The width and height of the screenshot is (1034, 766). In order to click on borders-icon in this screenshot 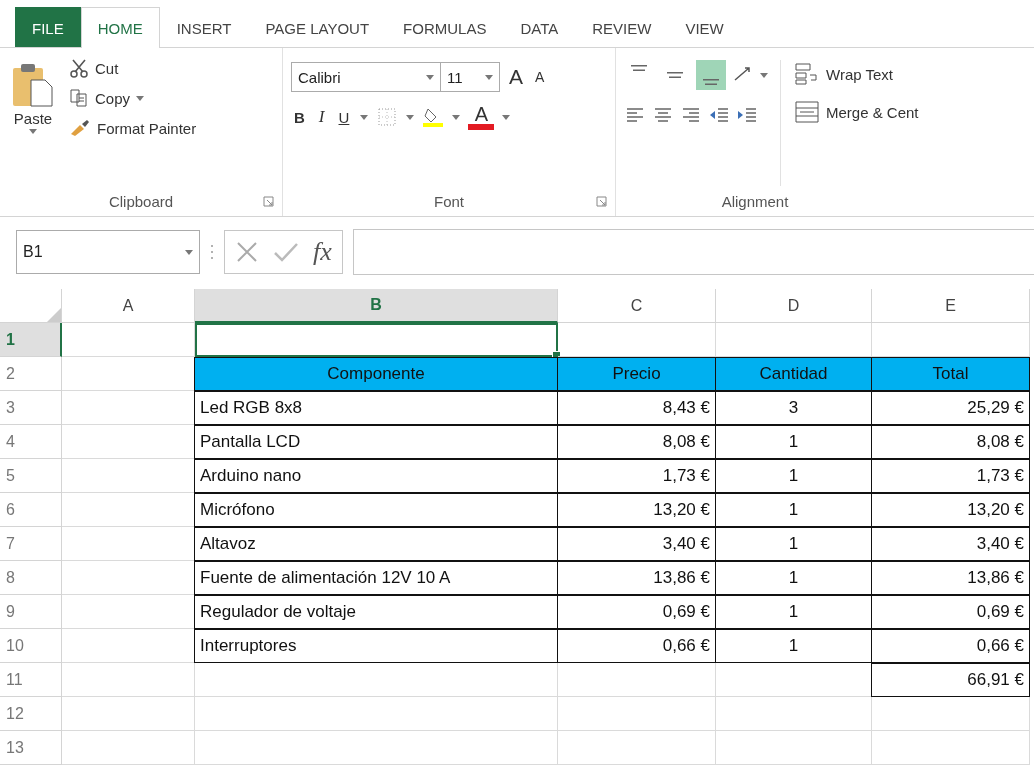, I will do `click(387, 117)`.